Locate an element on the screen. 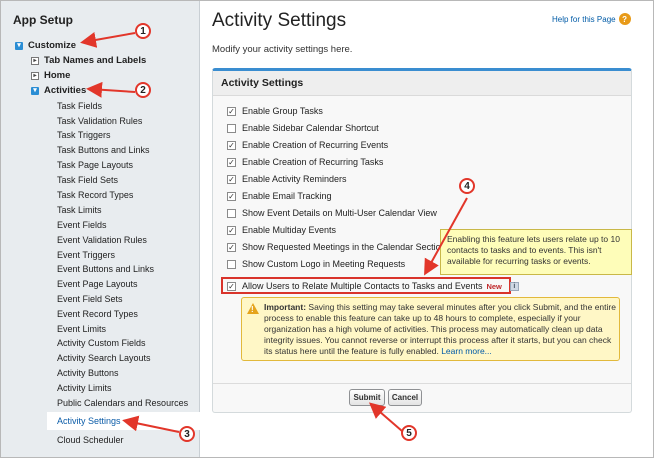 The width and height of the screenshot is (654, 458). callout-4: 4 is located at coordinates (467, 186).